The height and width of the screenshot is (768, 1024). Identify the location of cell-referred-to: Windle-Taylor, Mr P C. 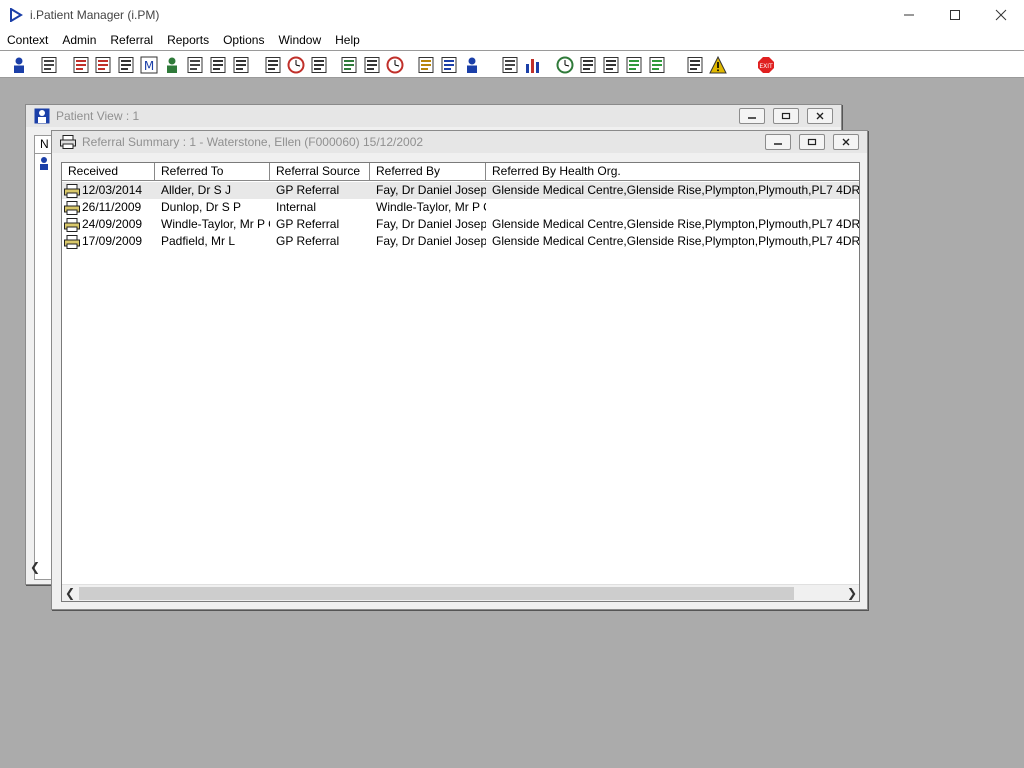
(215, 224).